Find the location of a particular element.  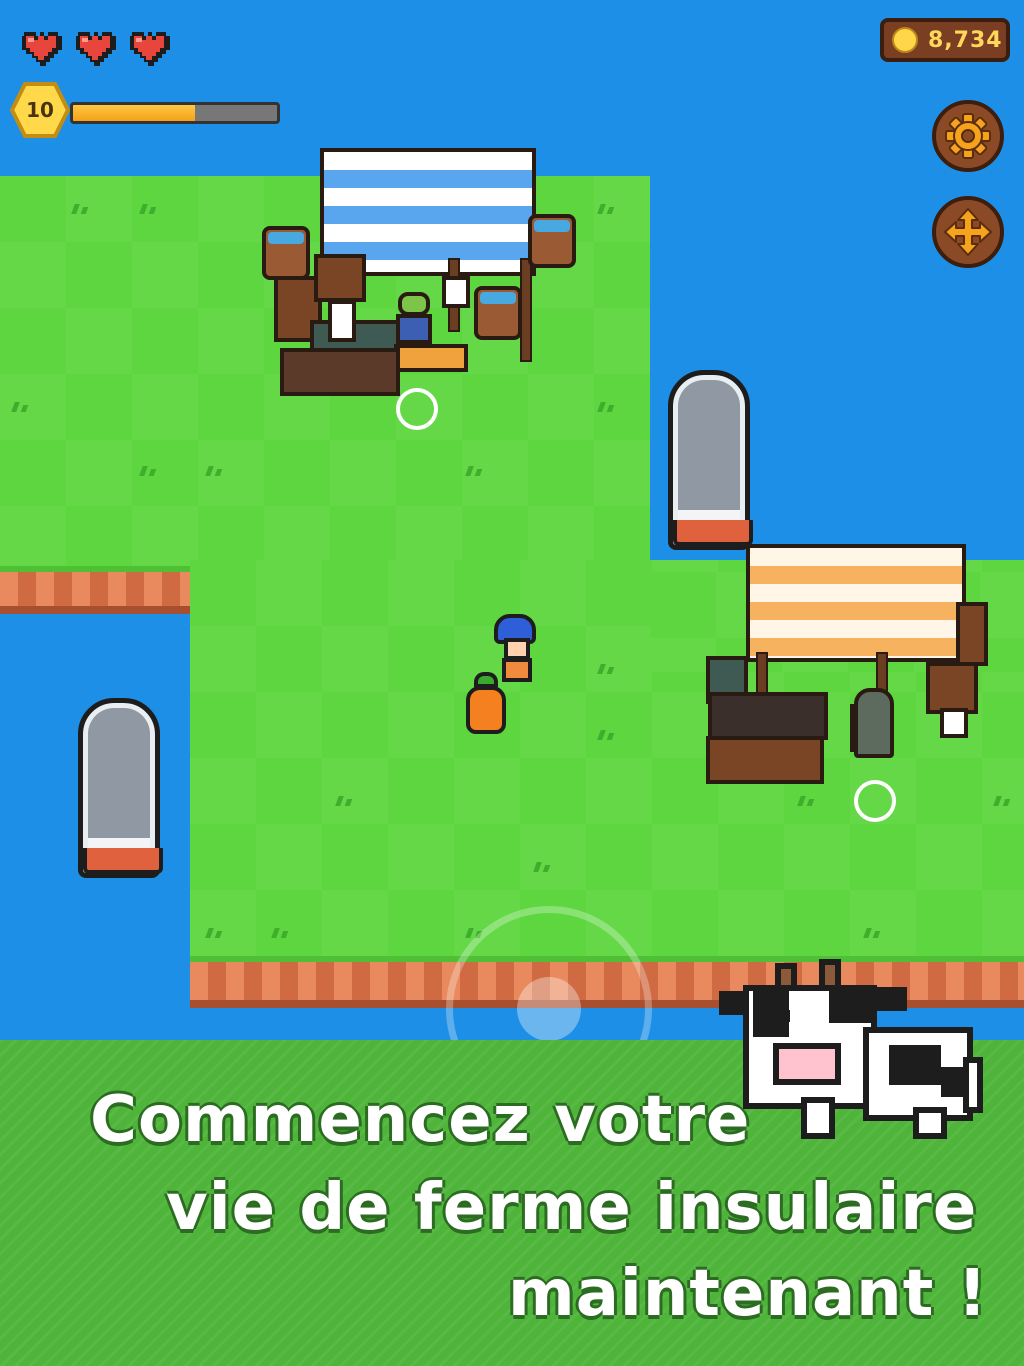

caption-line-2: vie de ferme insulaire is located at coordinates (572, 1208).